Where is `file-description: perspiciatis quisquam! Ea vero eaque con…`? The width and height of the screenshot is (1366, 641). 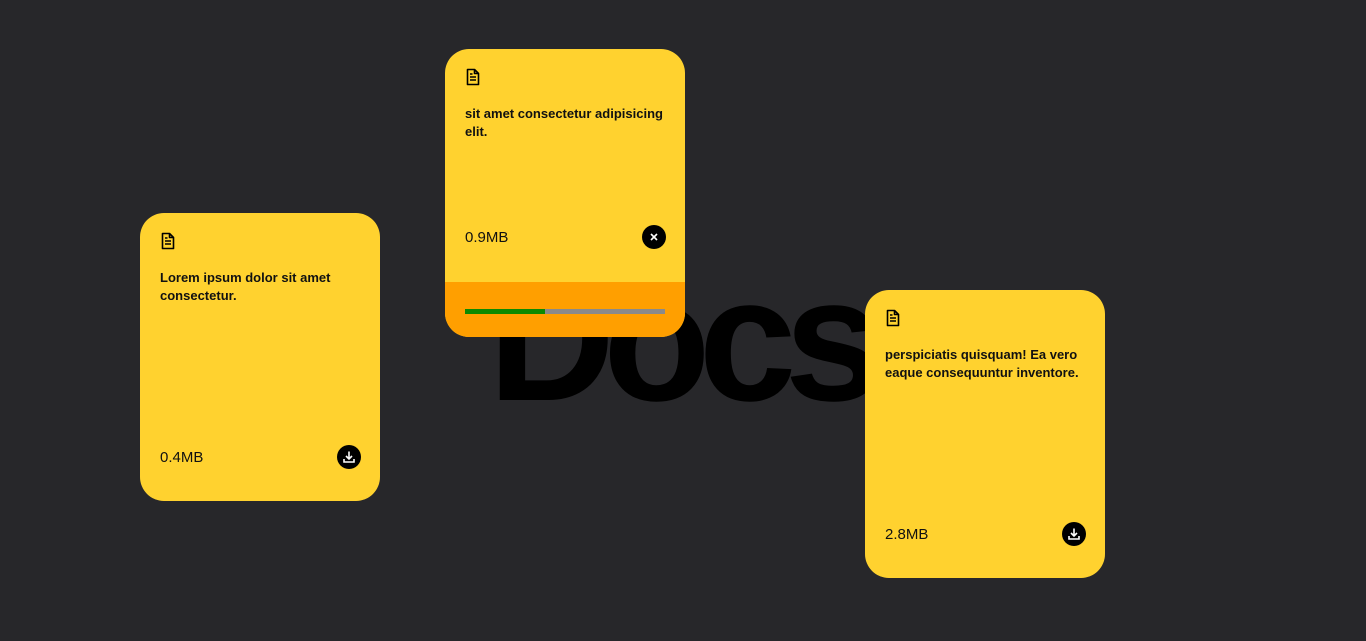 file-description: perspiciatis quisquam! Ea vero eaque con… is located at coordinates (982, 363).